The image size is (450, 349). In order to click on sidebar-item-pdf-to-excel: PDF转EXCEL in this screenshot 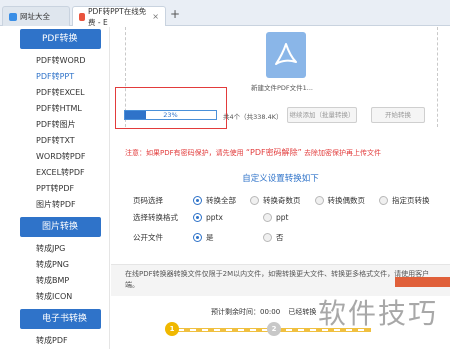, I will do `click(54, 93)`.